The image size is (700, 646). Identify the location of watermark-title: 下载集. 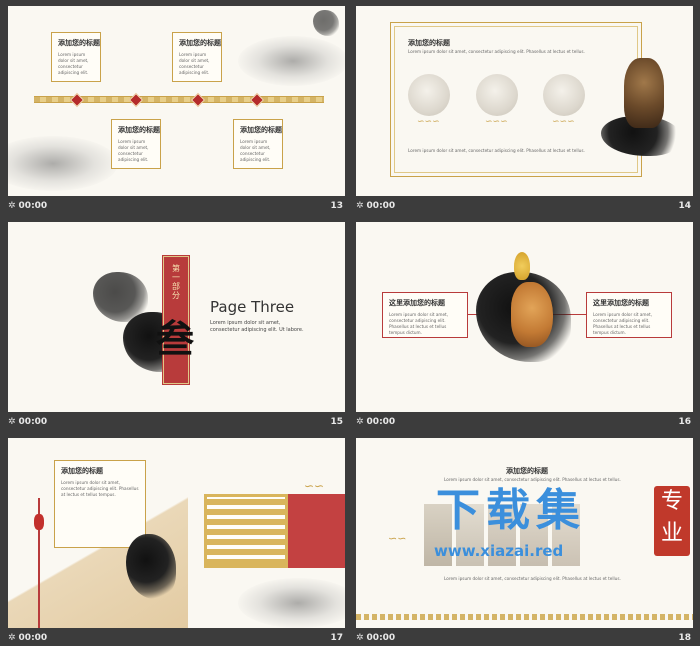
(511, 510).